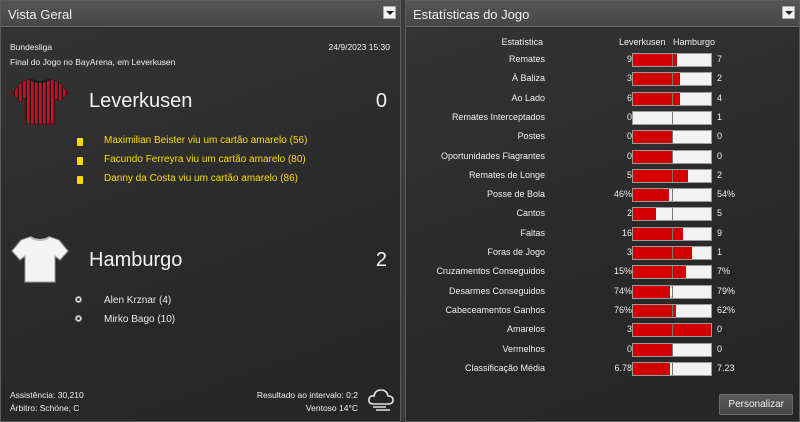 Image resolution: width=800 pixels, height=422 pixels. I want to click on stat-away-value: 7, so click(720, 59).